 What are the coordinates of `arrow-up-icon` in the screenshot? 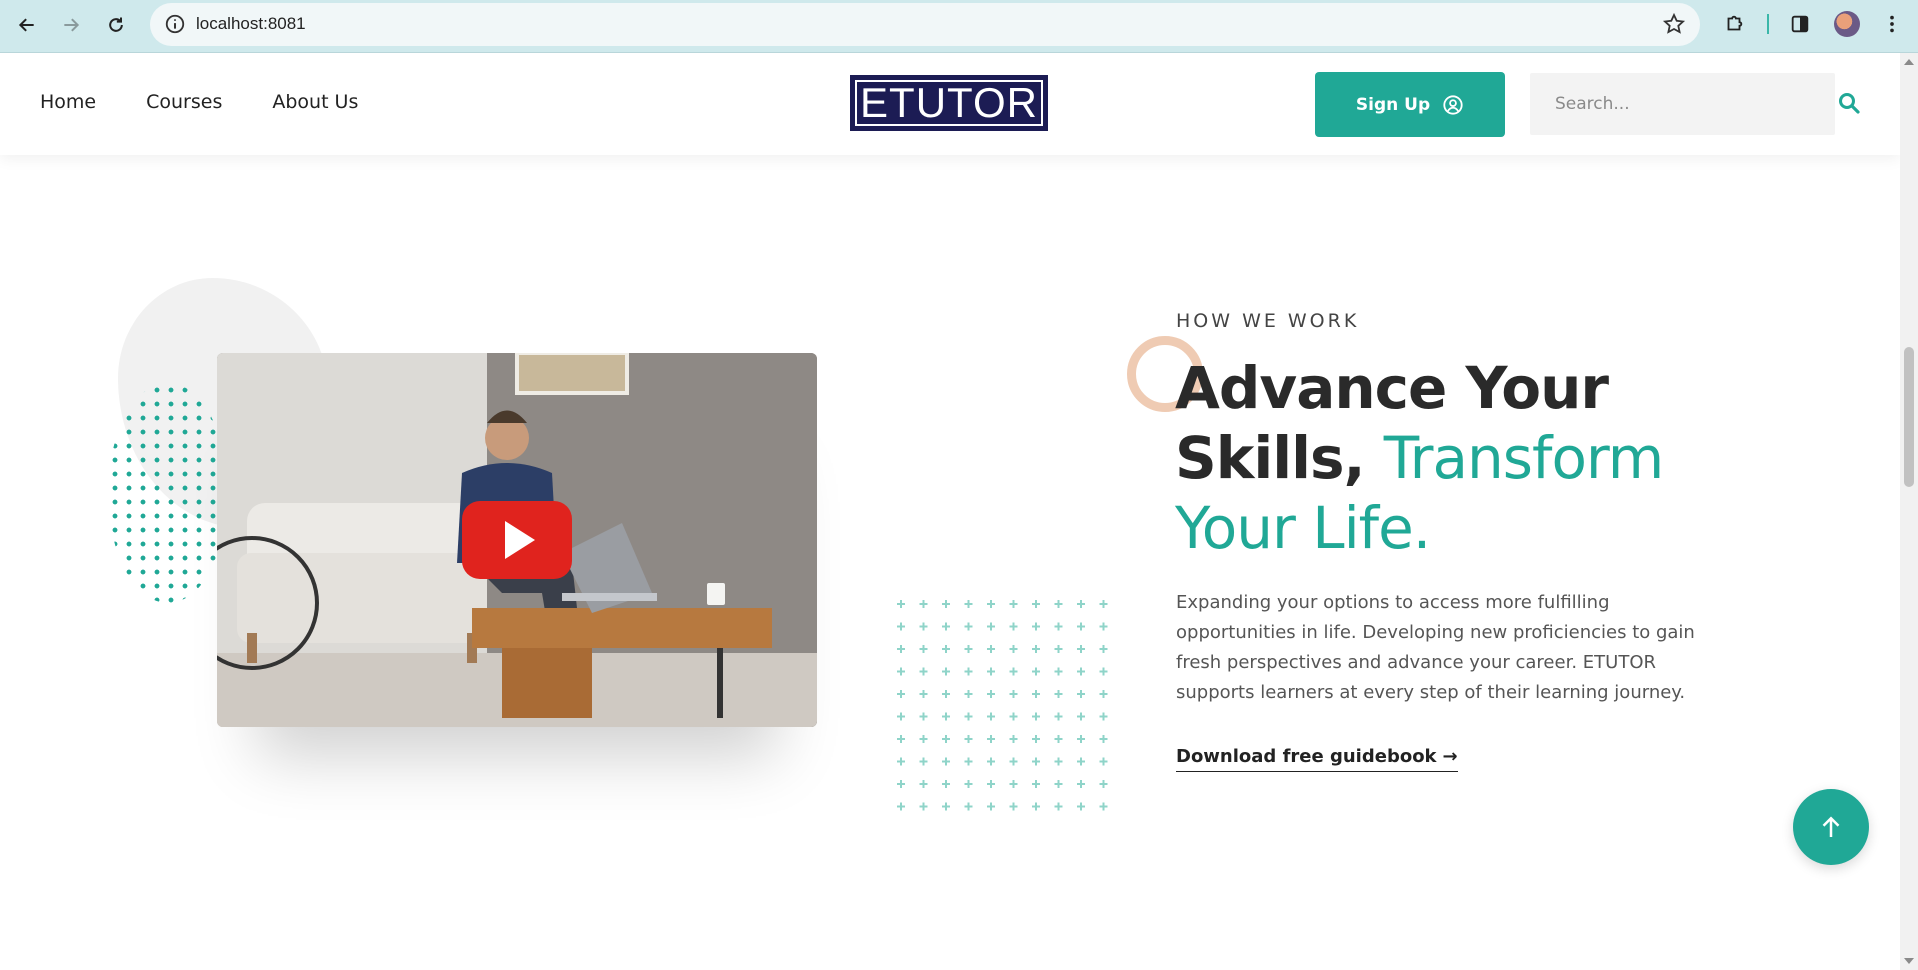 It's located at (1831, 826).